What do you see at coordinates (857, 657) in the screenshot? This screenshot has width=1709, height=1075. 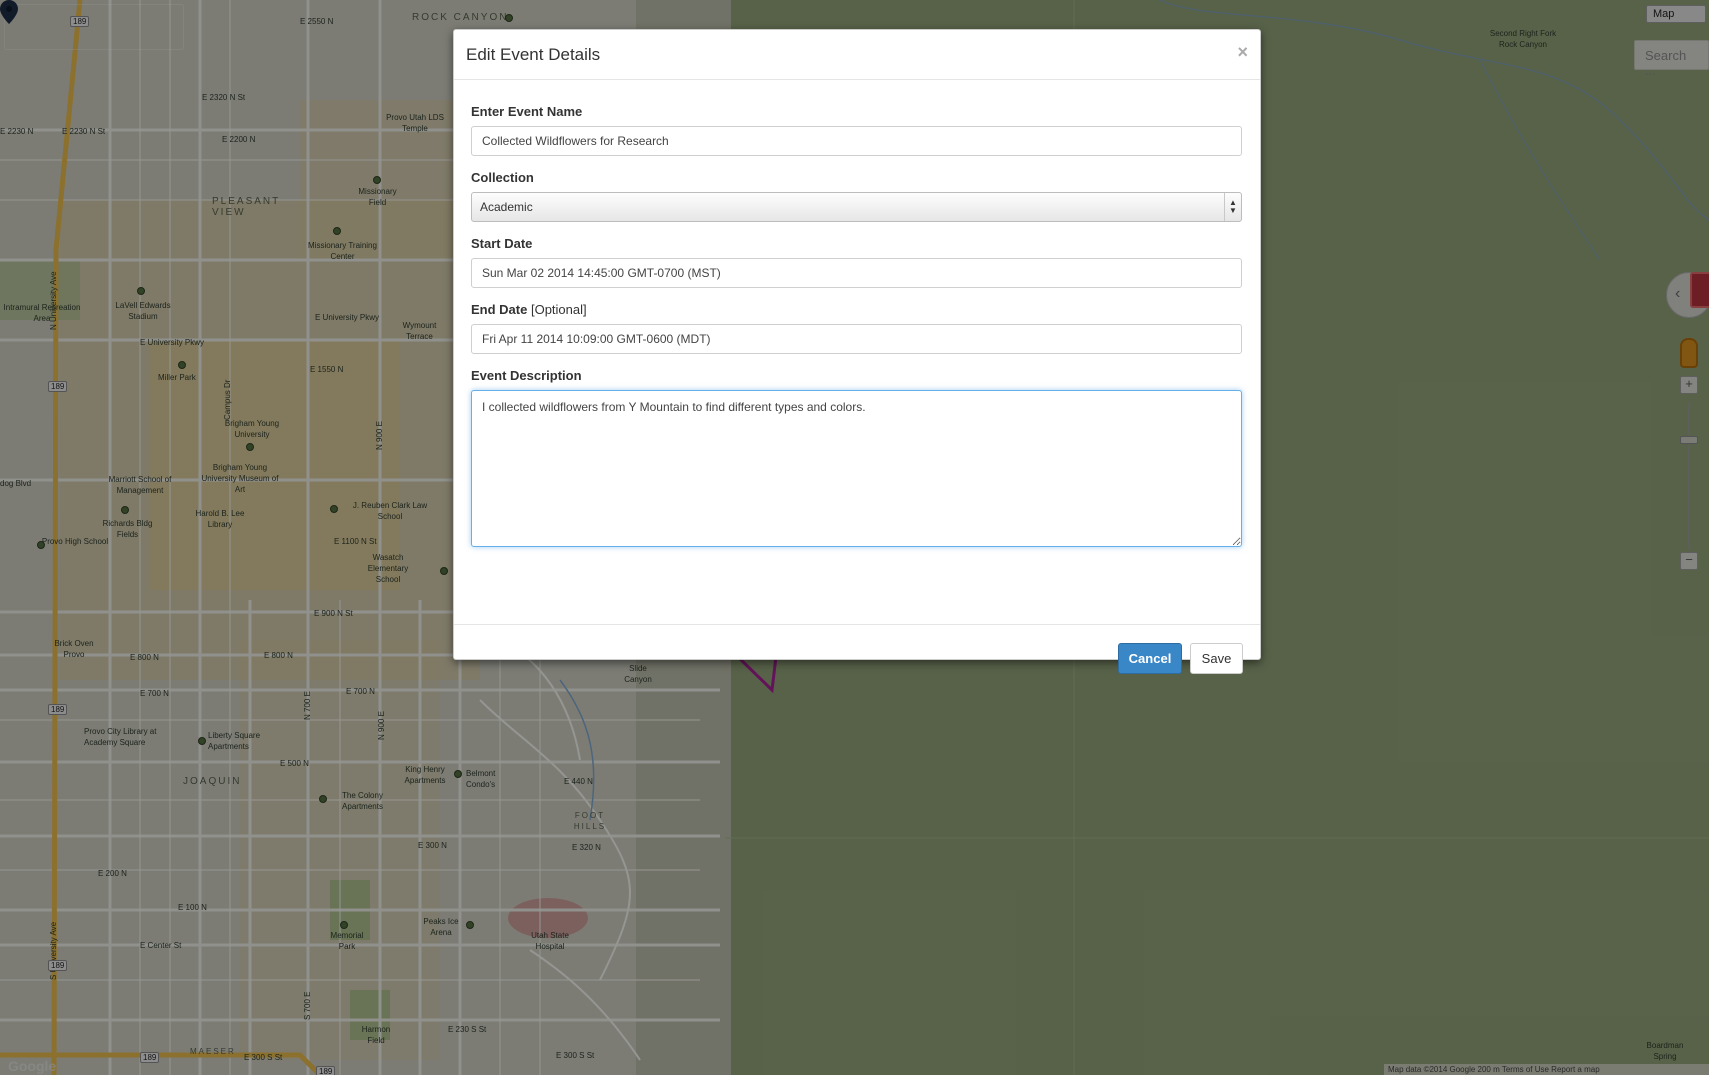 I see `dialog-footer: Cancel Save` at bounding box center [857, 657].